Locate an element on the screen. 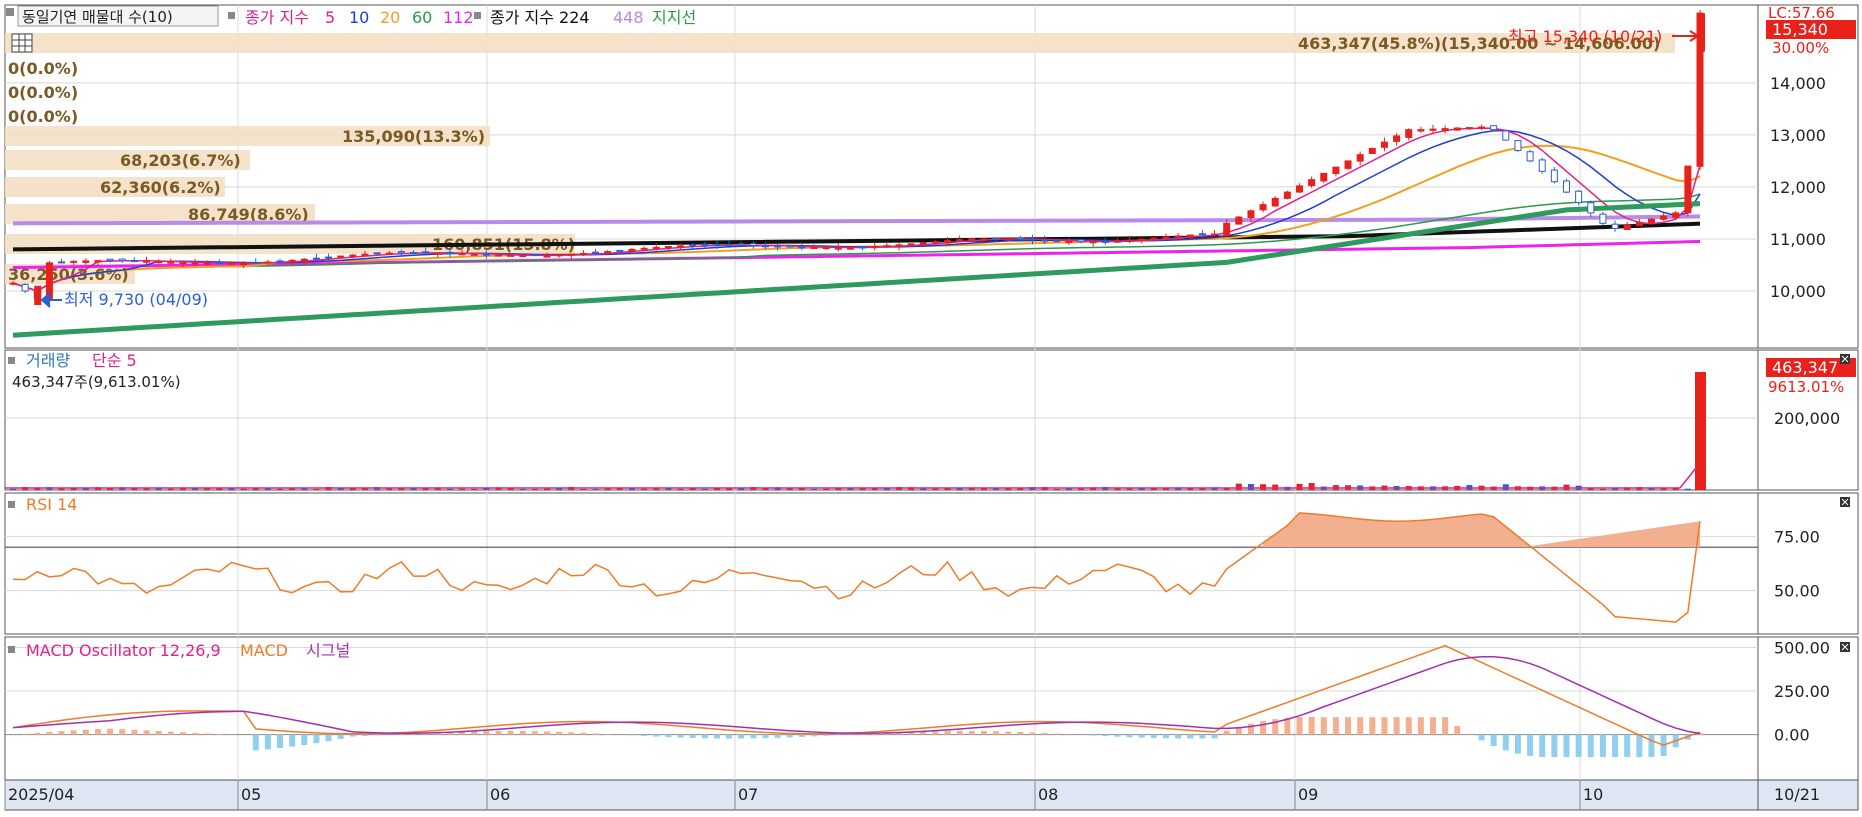  legend-toggle-icon is located at coordinates (10, 12).